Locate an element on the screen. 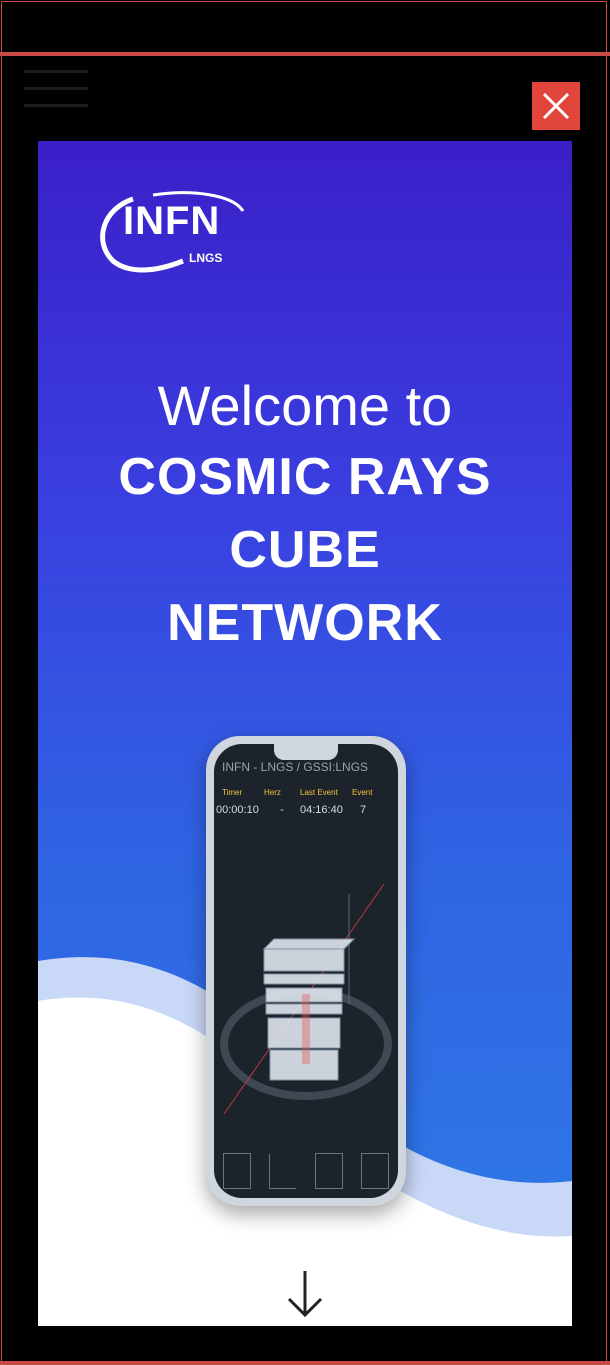 The height and width of the screenshot is (1365, 610). logo-subtext: LNGS is located at coordinates (206, 258).